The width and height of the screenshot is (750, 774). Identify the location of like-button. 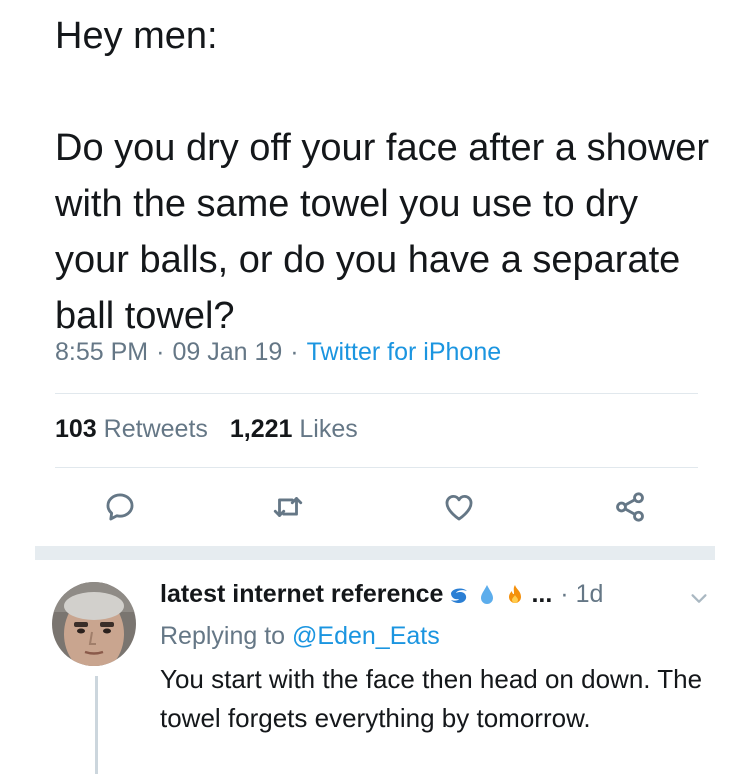
(459, 507).